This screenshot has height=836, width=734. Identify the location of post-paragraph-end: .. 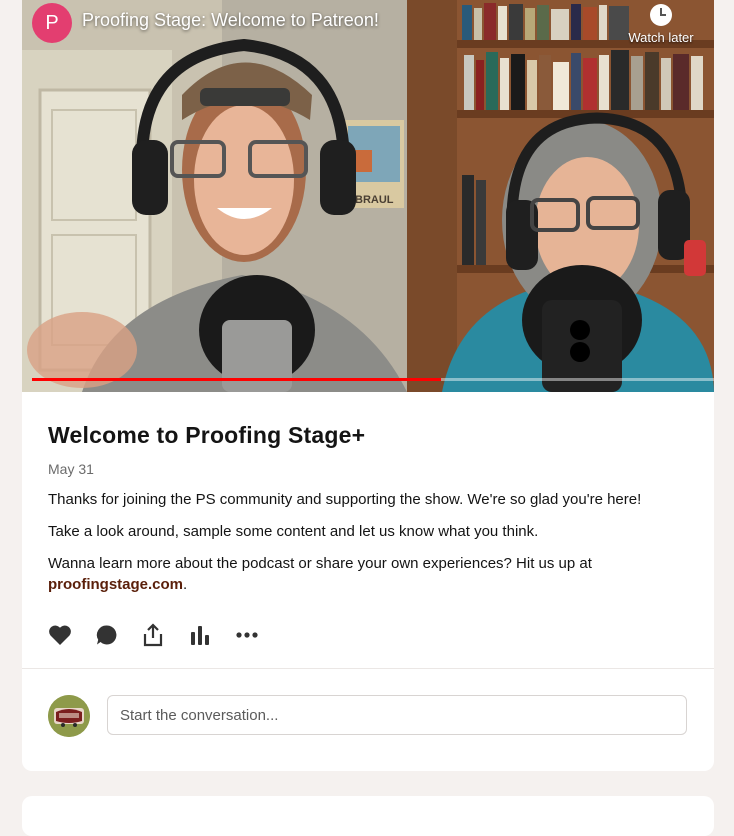
(185, 584).